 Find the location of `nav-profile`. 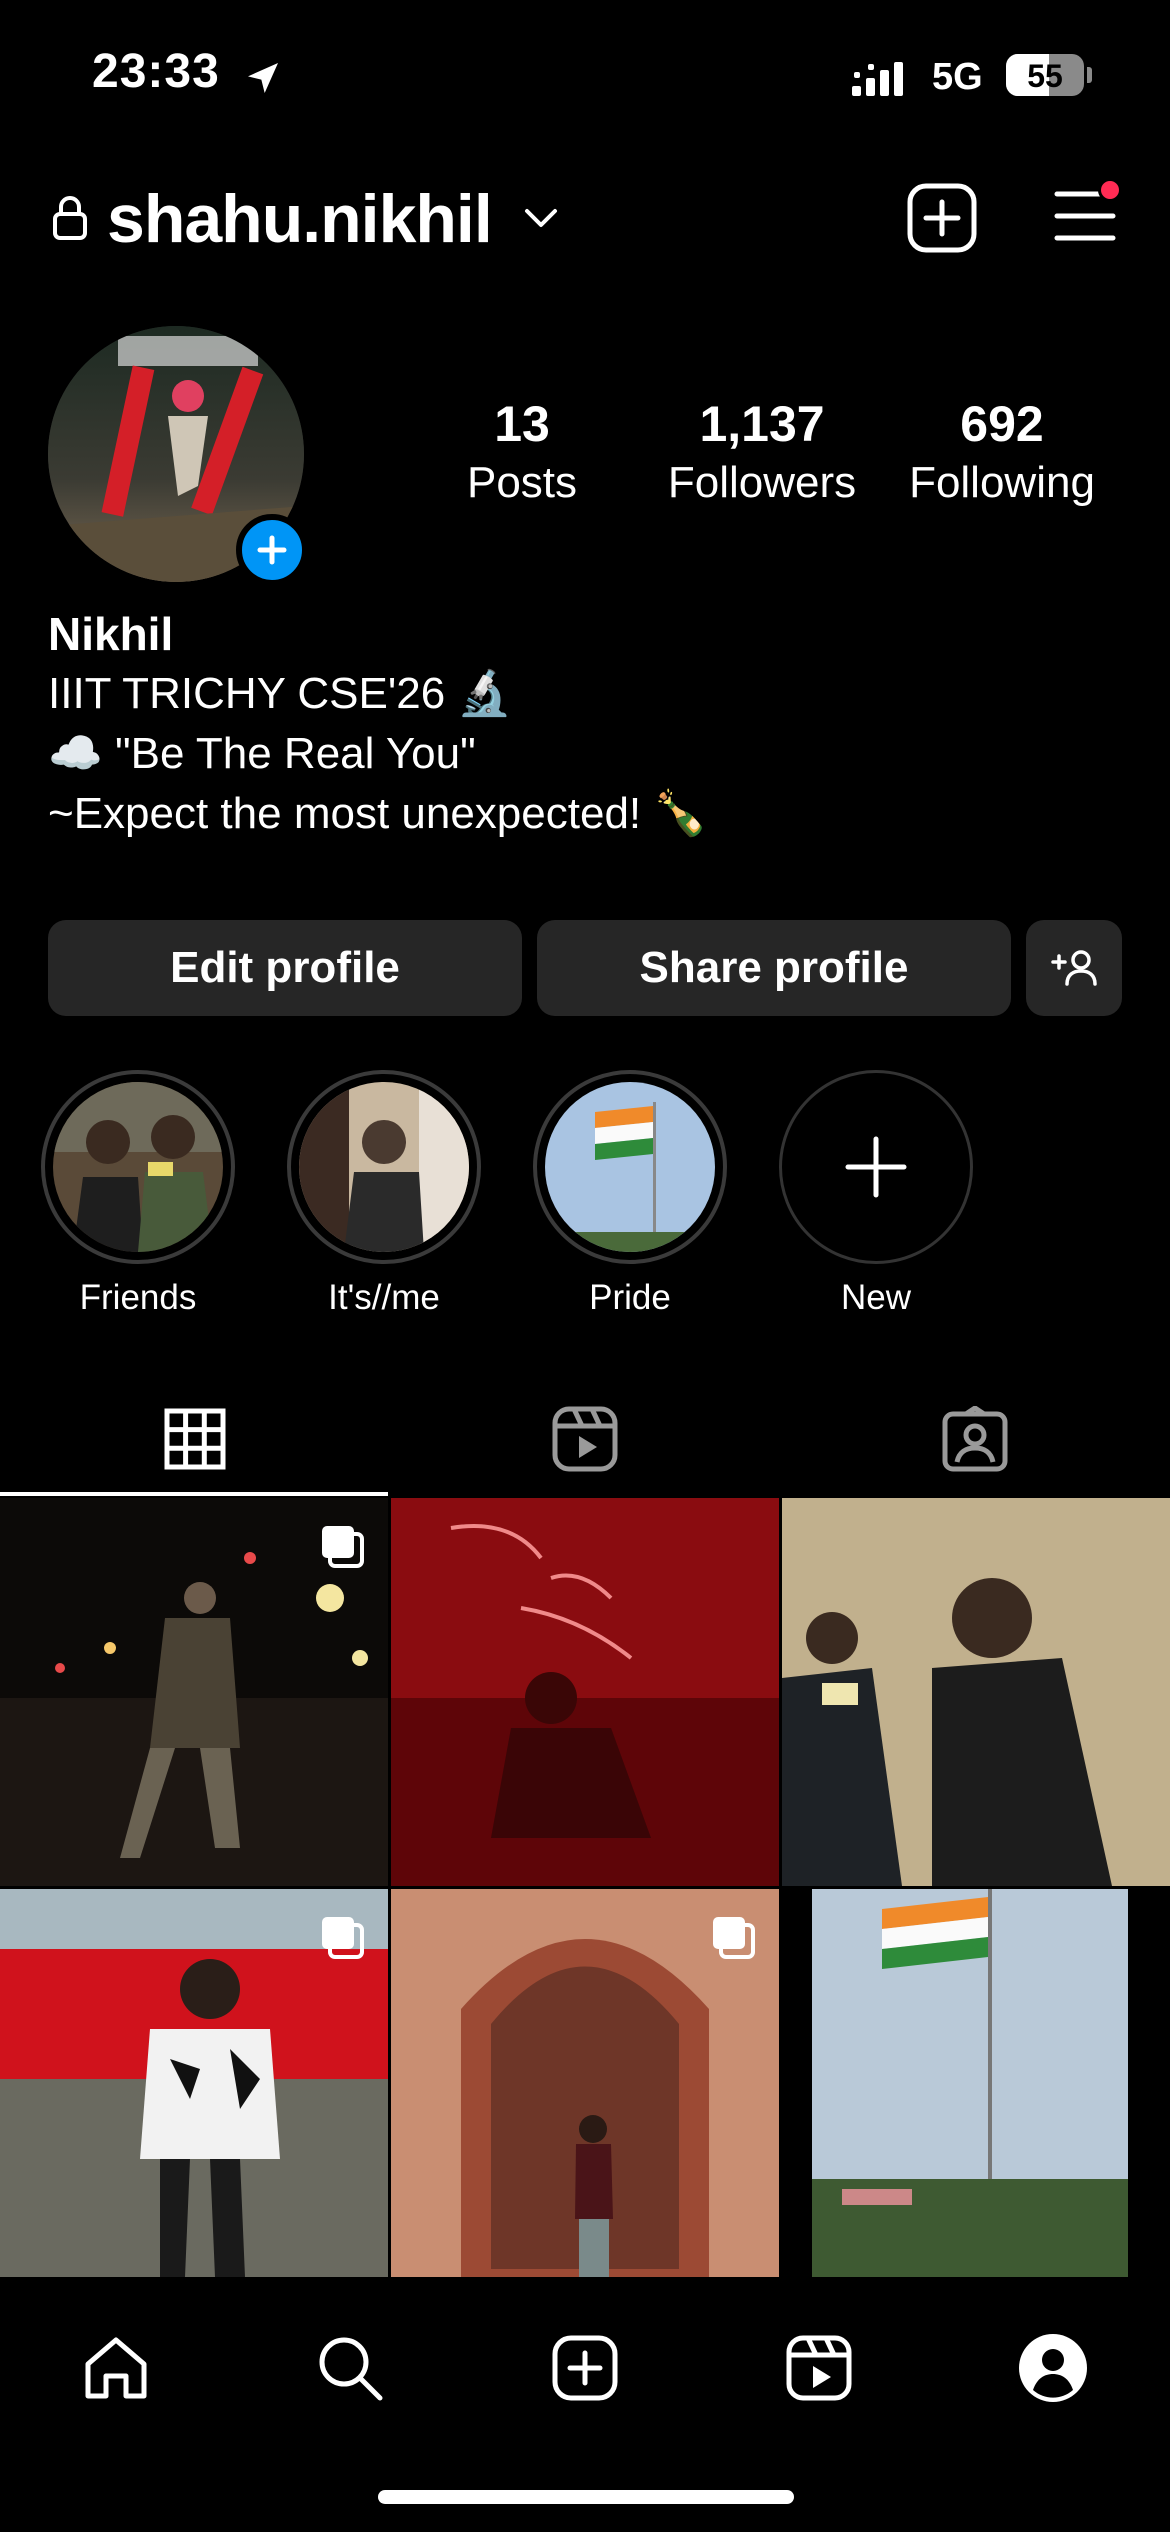

nav-profile is located at coordinates (1053, 2368).